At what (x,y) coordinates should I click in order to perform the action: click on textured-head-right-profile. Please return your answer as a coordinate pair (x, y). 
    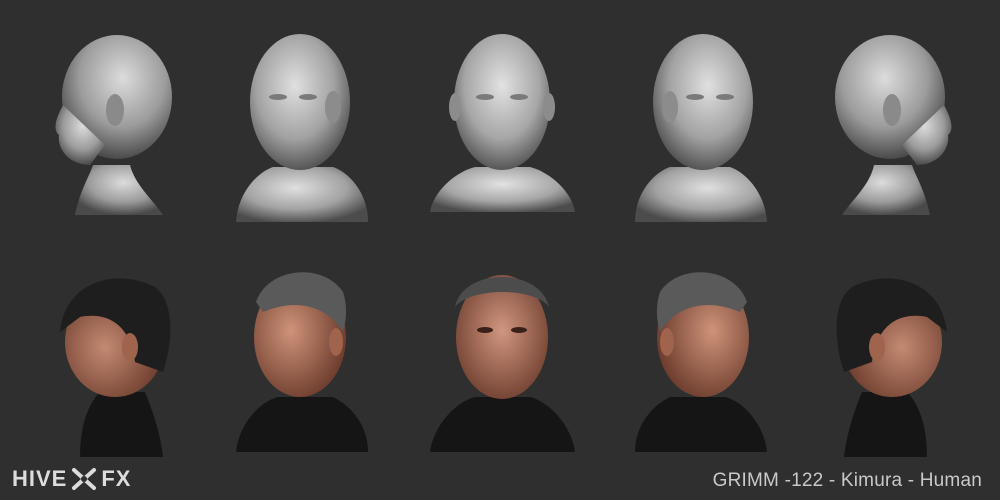
    Looking at the image, I should click on (891, 367).